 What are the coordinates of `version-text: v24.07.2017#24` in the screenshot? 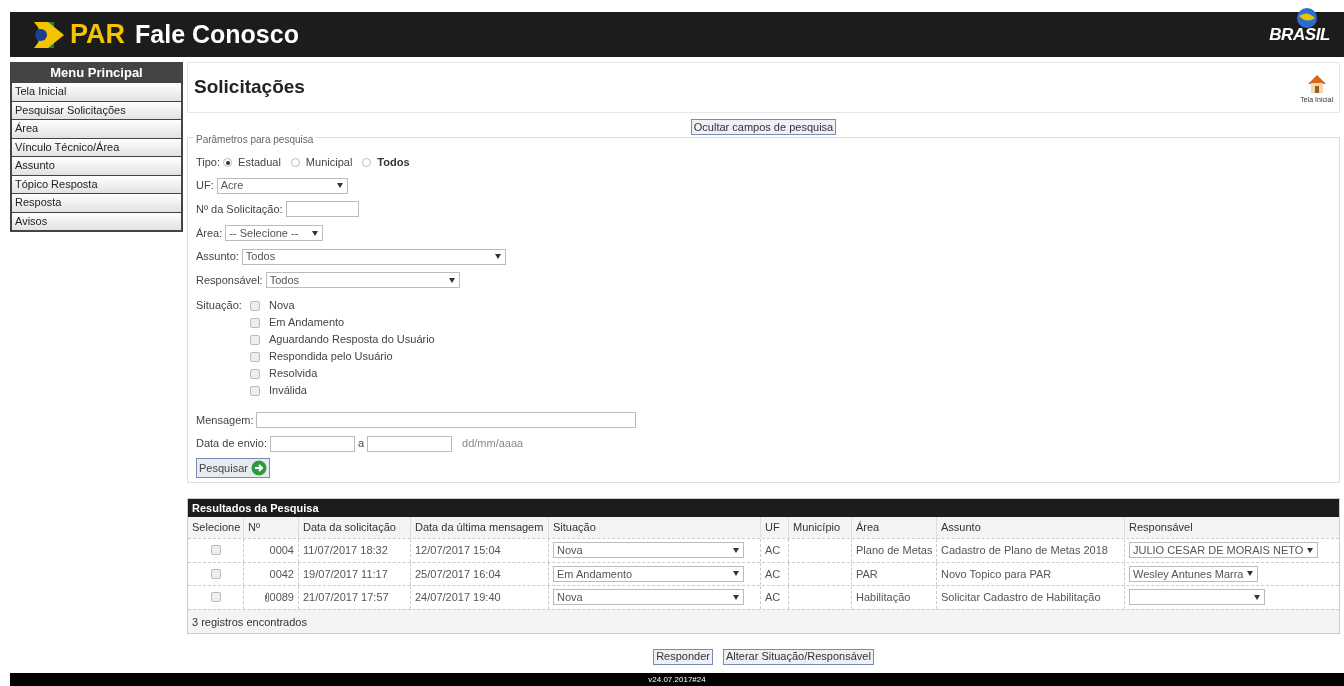 It's located at (677, 679).